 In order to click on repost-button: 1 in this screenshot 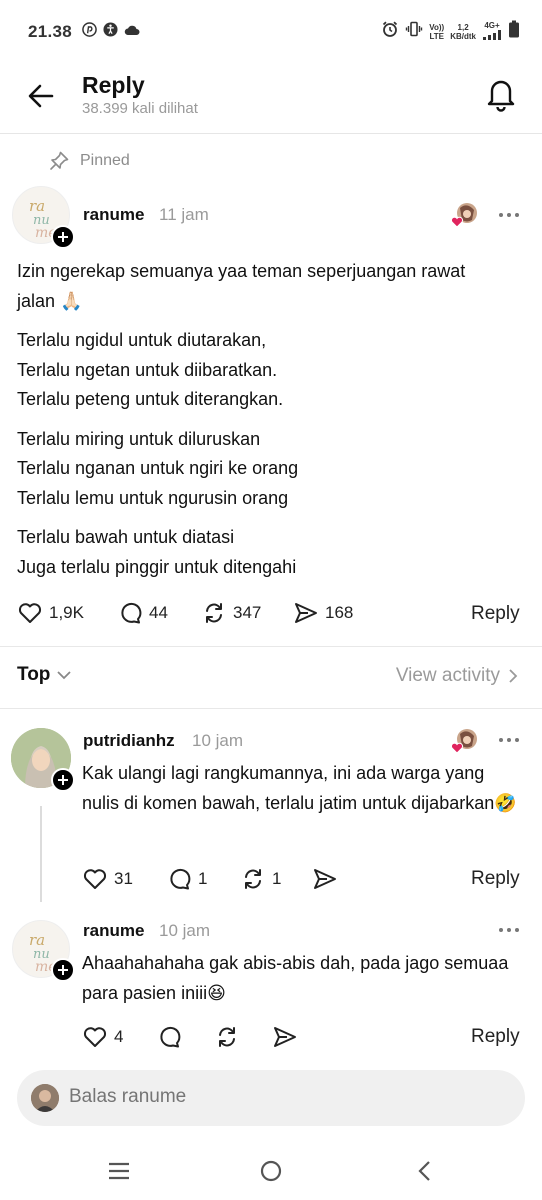, I will do `click(276, 879)`.